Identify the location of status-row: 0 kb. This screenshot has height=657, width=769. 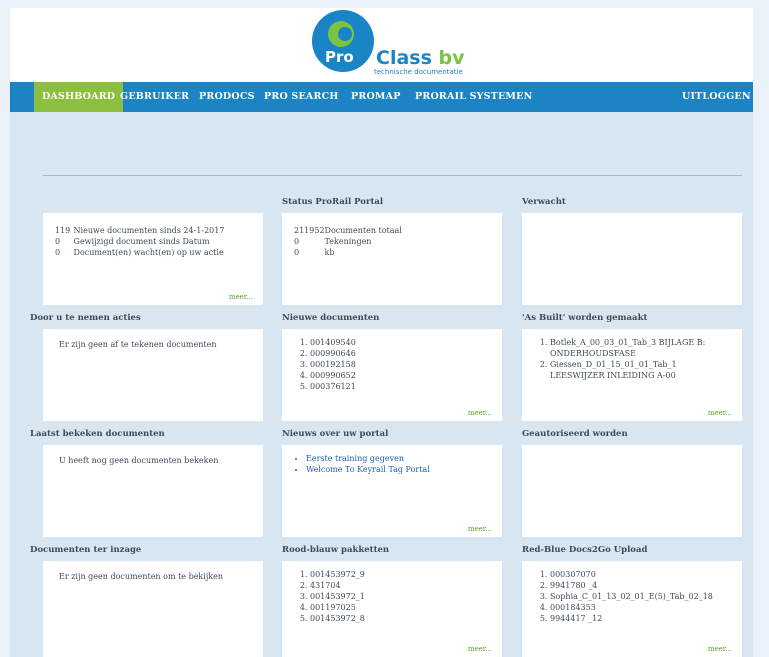
(314, 252).